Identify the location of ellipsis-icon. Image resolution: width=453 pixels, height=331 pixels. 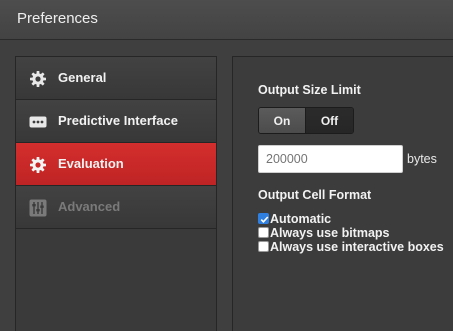
(38, 122).